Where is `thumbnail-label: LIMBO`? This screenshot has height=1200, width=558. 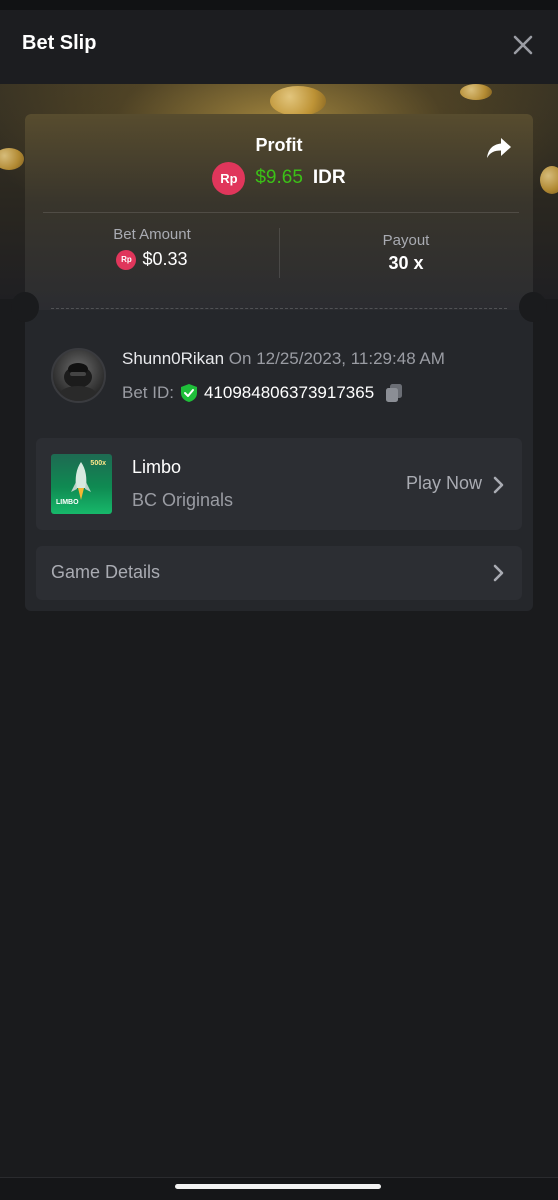
thumbnail-label: LIMBO is located at coordinates (67, 502).